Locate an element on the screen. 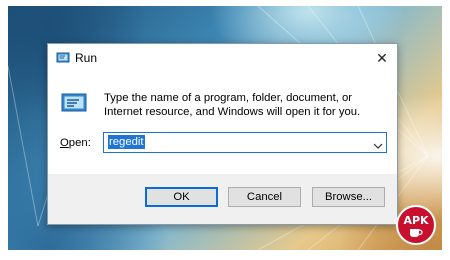 Image resolution: width=450 pixels, height=260 pixels. title-bar: Run ✕ is located at coordinates (222, 58).